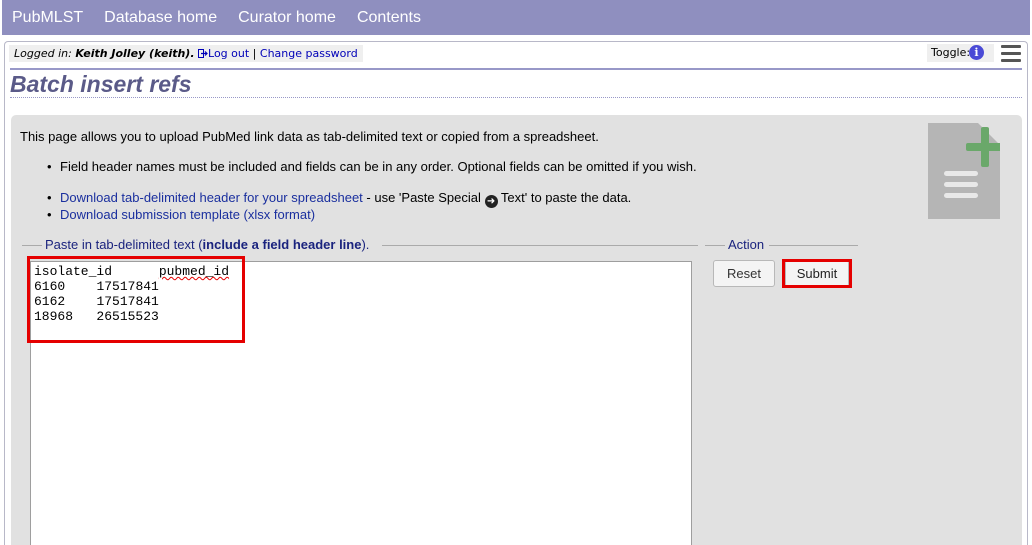 Image resolution: width=1032 pixels, height=545 pixels. I want to click on action-legend-text: Action, so click(746, 244).